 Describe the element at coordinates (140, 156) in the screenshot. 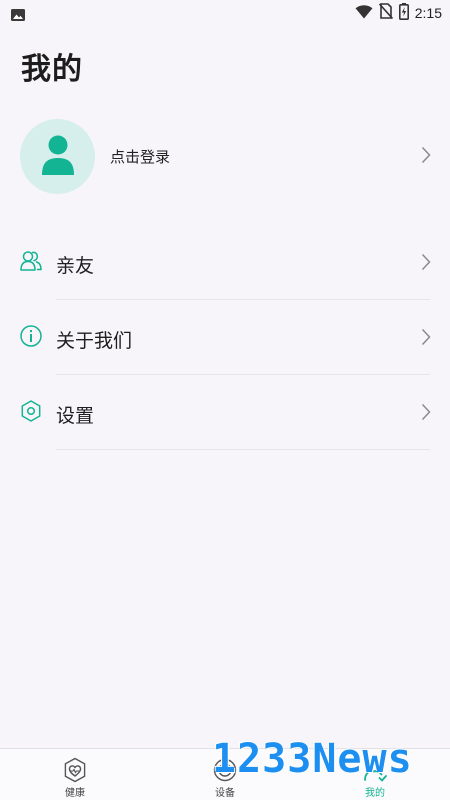

I see `login-prompt: 点击登录` at that location.